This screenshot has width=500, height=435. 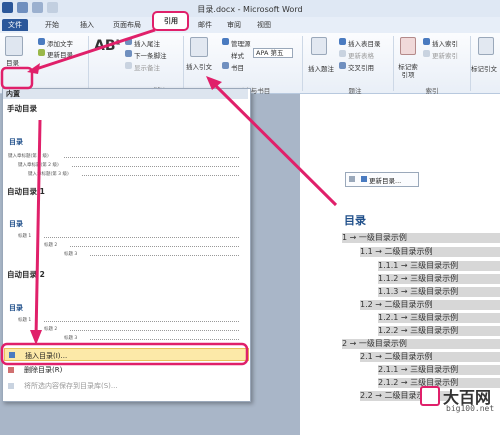 I want to click on toc-entry-level2: 1.2 → 二级目录示例, so click(x=430, y=305).